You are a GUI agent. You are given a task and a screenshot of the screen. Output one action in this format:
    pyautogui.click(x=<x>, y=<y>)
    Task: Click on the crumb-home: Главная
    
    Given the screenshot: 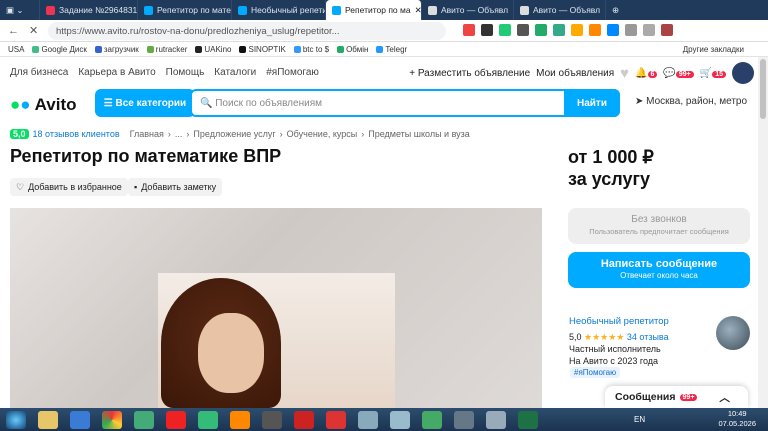 What is the action you would take?
    pyautogui.click(x=147, y=134)
    